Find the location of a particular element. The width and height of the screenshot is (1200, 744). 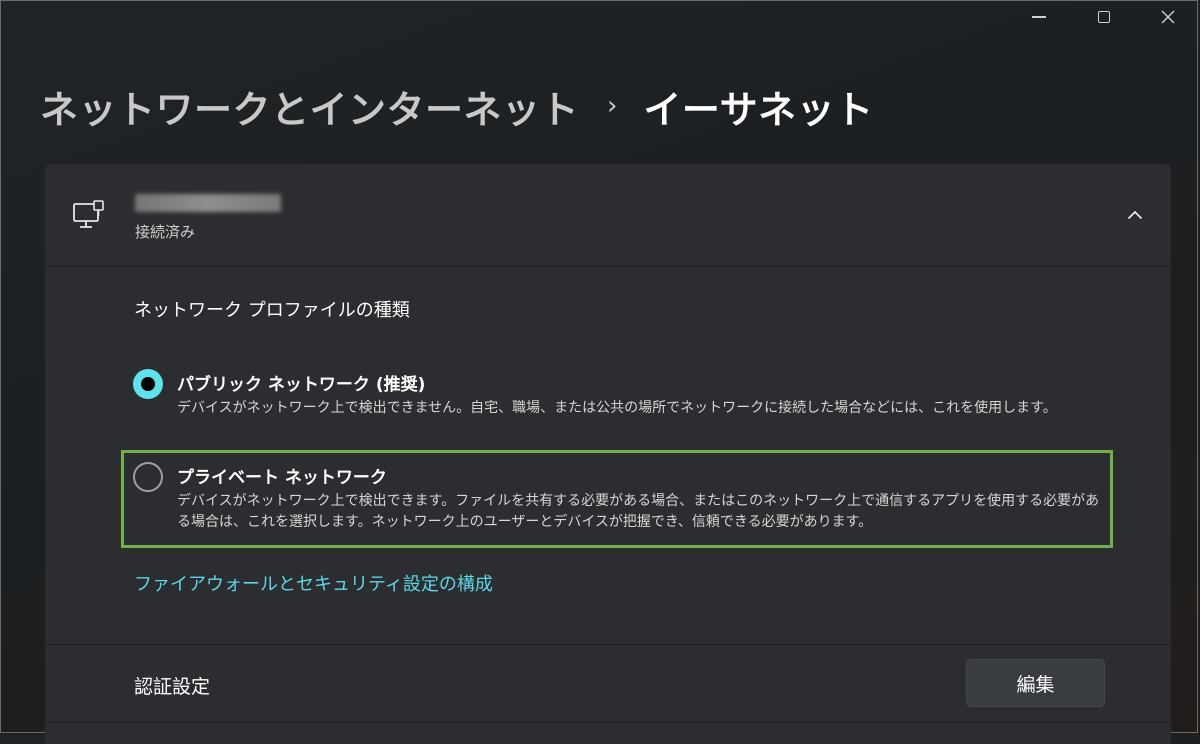

public-network-radio is located at coordinates (148, 384).